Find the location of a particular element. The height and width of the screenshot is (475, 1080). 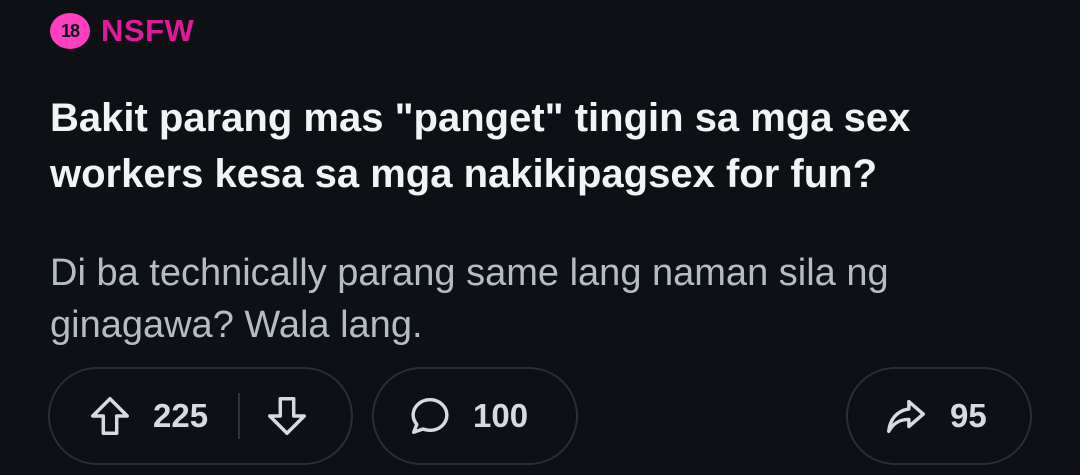

arrow-up-outline-icon is located at coordinates (110, 416).